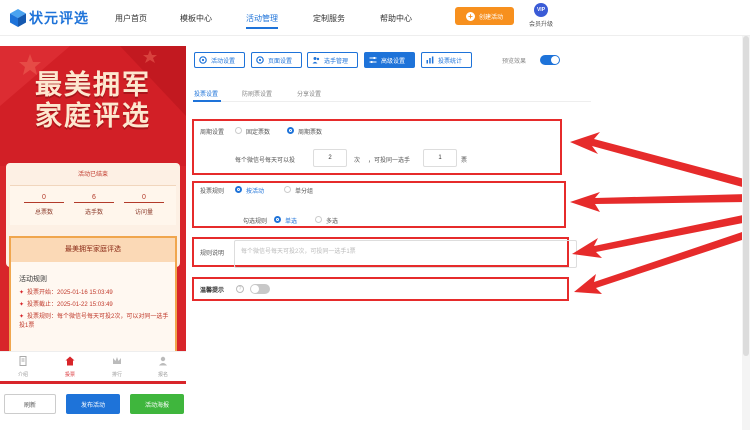 This screenshot has width=750, height=430. Describe the element at coordinates (260, 289) in the screenshot. I see `tip-toggle` at that location.